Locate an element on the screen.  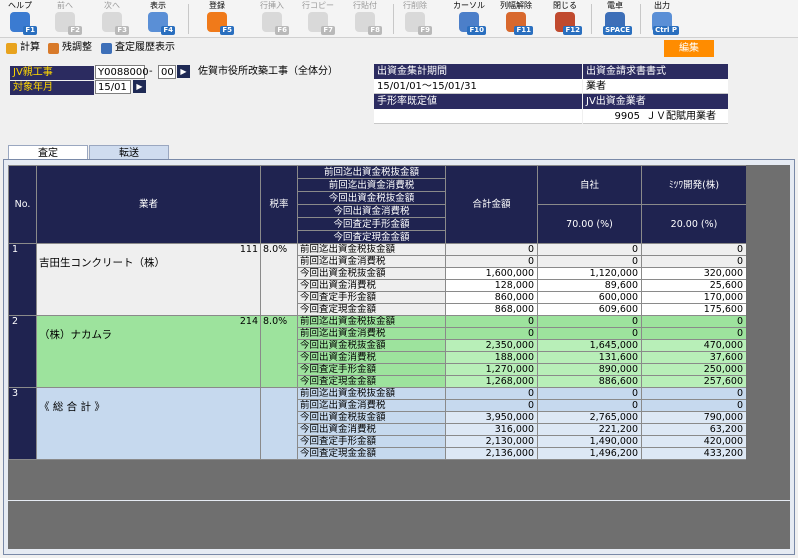
calc-button: 計算 is located at coordinates (22, 48).